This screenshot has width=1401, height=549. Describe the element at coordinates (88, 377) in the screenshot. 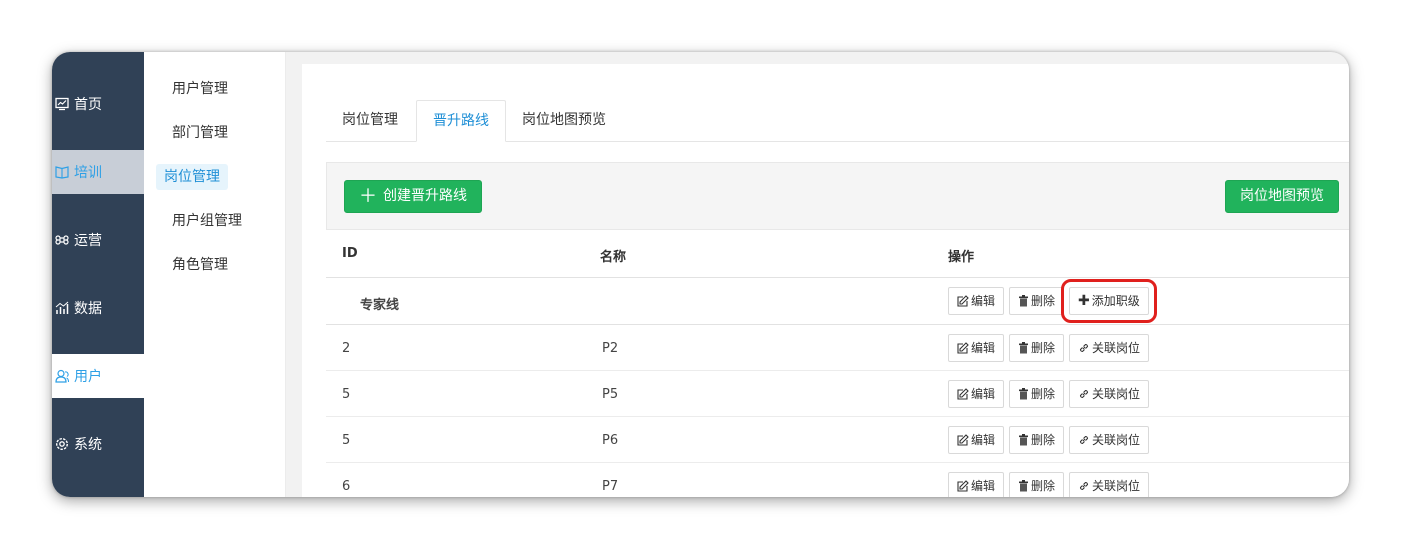

I see `nav-label: 用户` at that location.